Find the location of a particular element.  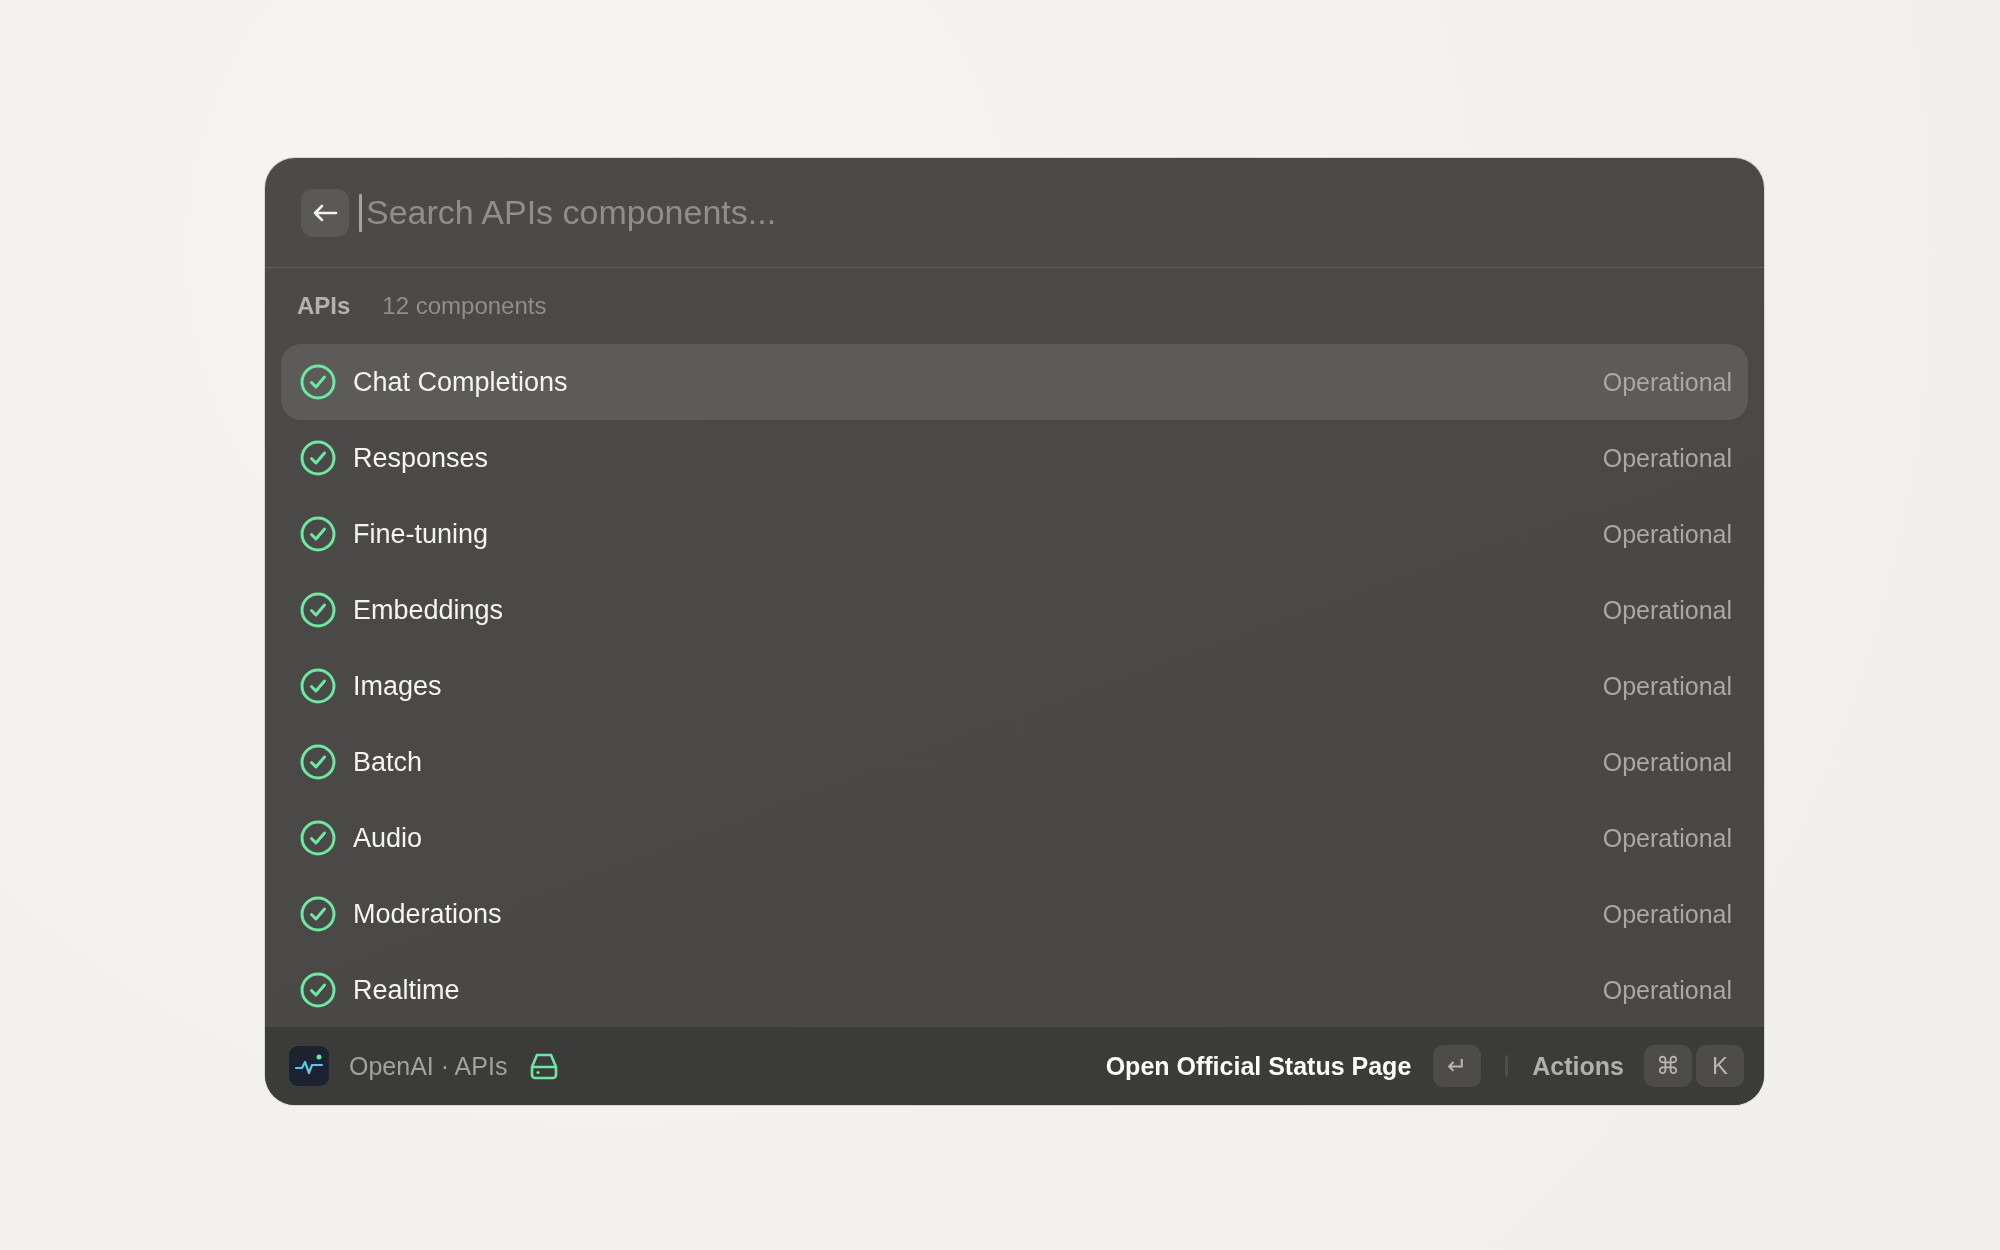

component-row: Audio Operational is located at coordinates (1014, 838).